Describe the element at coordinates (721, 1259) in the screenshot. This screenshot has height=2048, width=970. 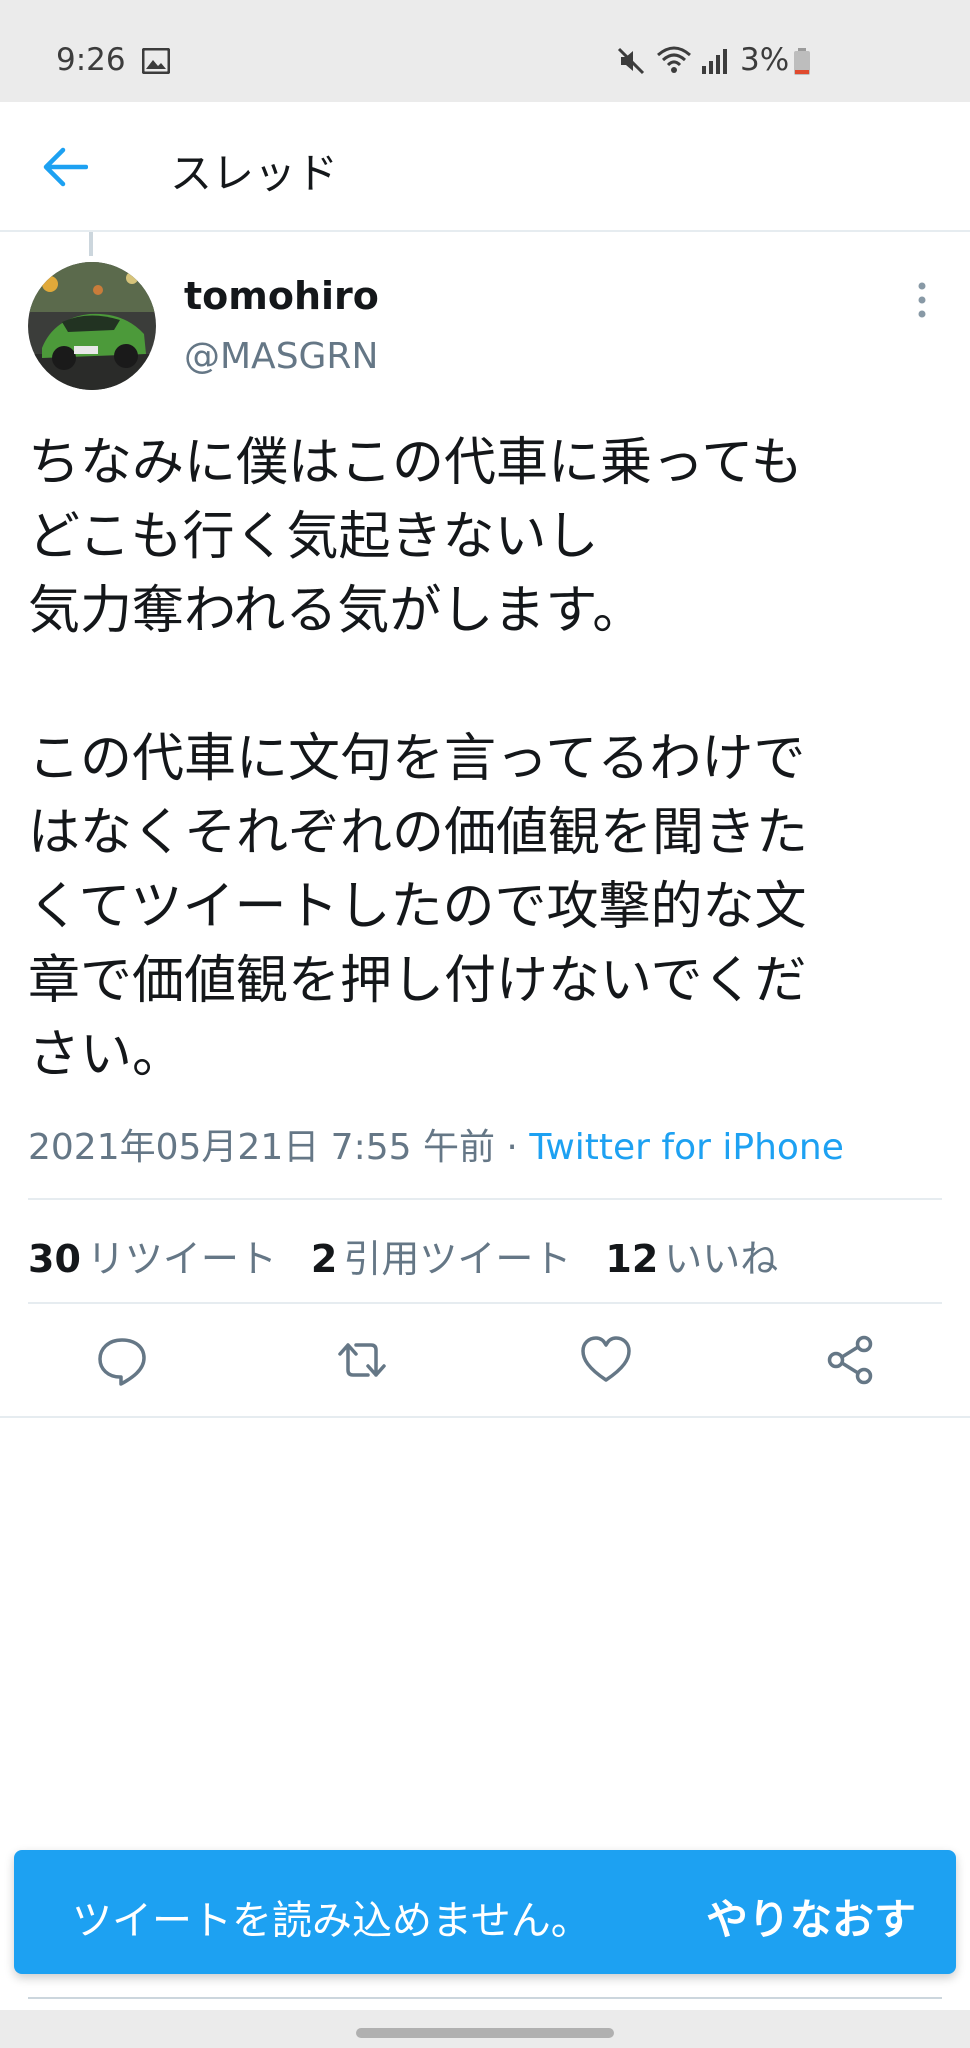
I see `likes-label: いいね` at that location.